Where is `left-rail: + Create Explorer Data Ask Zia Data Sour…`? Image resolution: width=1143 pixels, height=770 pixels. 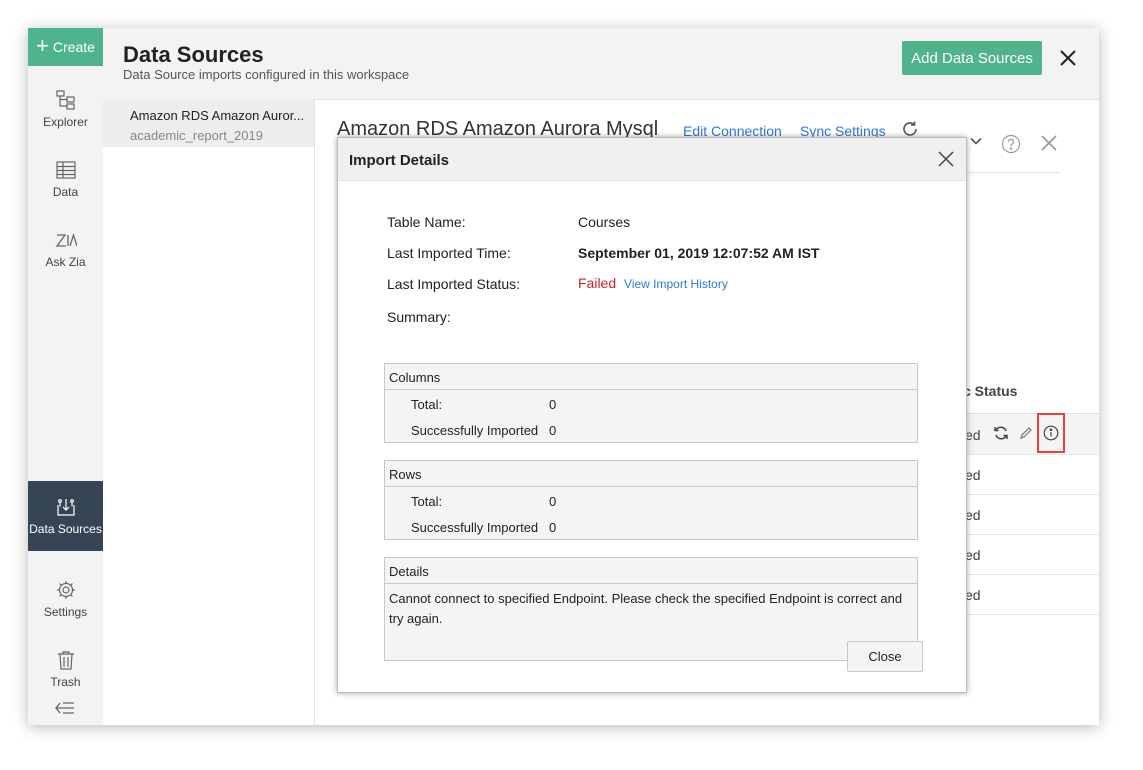
left-rail: + Create Explorer Data Ask Zia Data Sour… is located at coordinates (65, 376).